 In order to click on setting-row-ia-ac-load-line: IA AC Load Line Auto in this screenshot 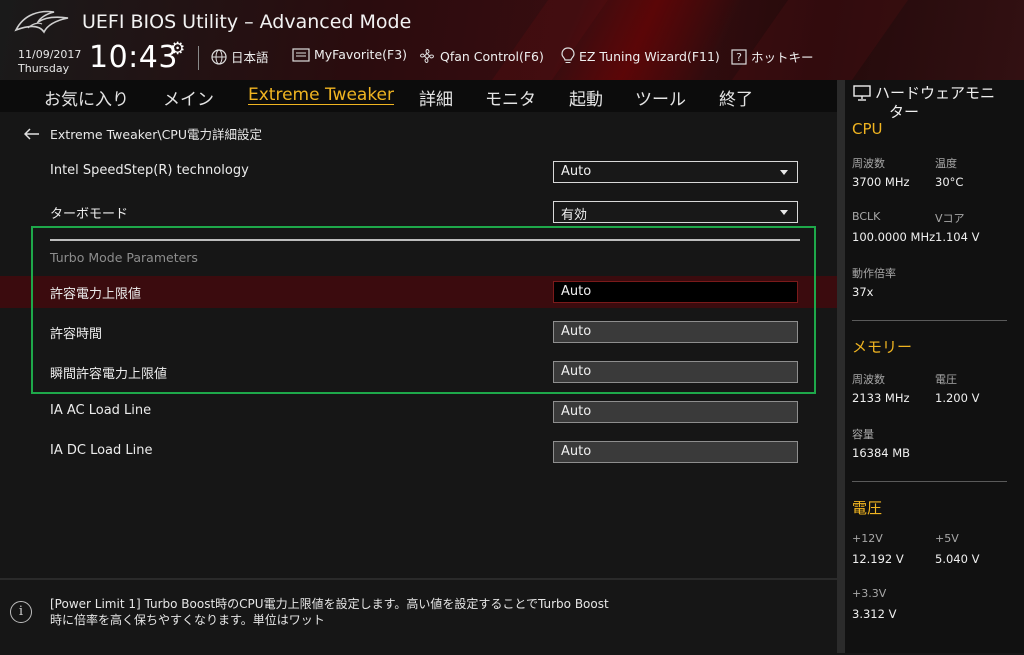, I will do `click(418, 412)`.